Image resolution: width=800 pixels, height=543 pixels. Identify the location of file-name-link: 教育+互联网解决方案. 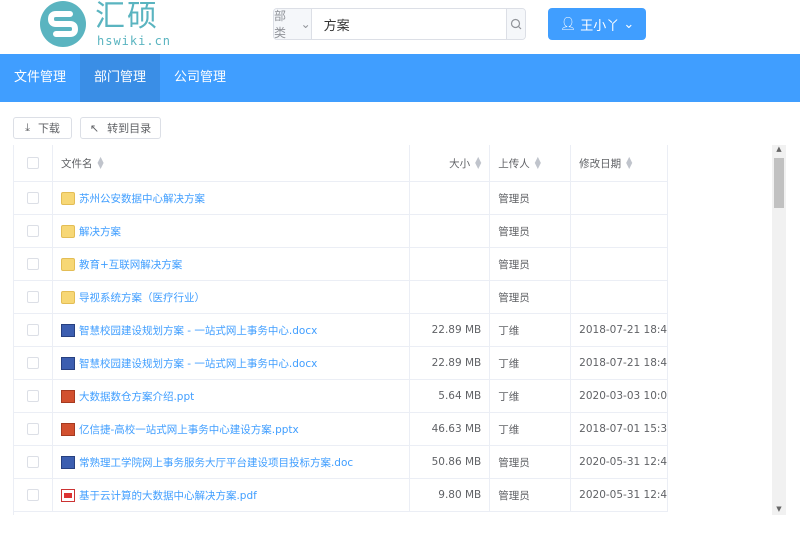
(130, 264).